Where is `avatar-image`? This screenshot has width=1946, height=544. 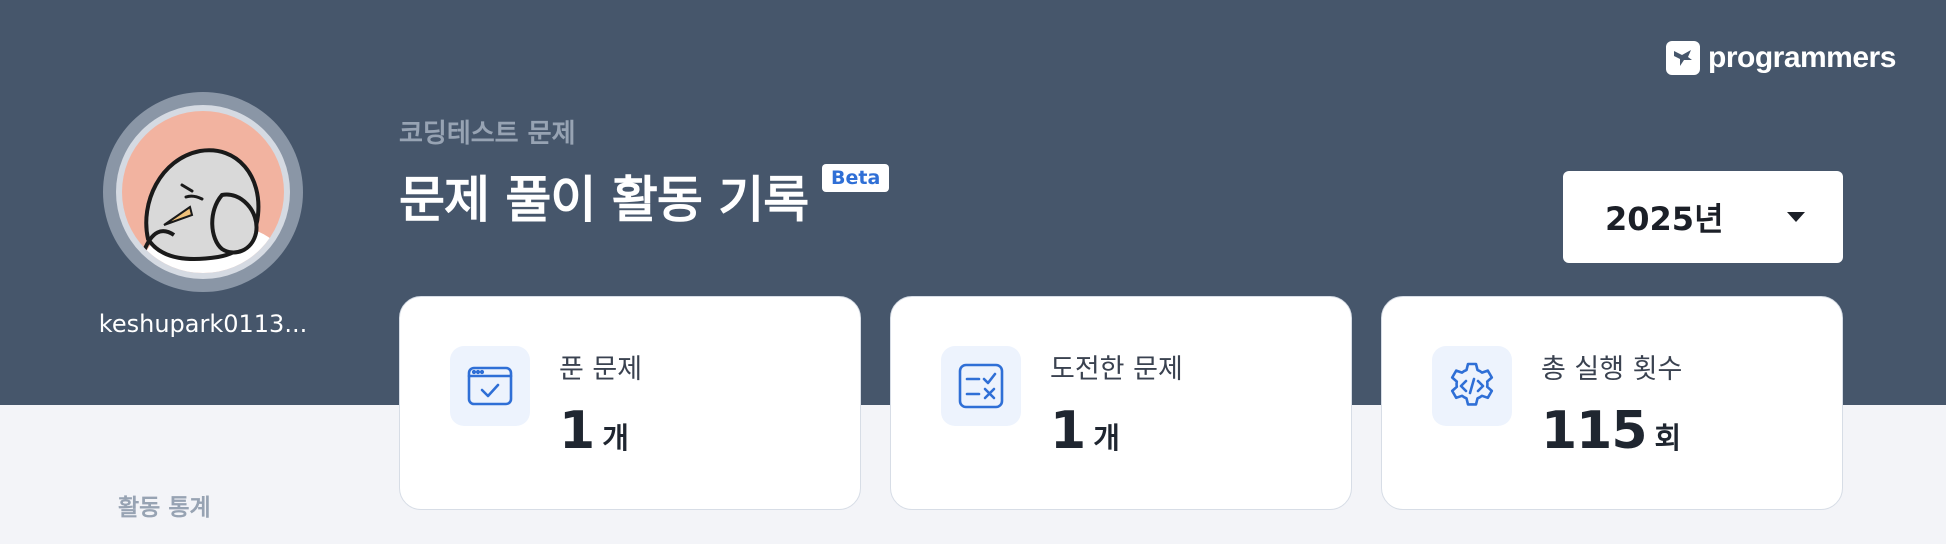 avatar-image is located at coordinates (203, 192).